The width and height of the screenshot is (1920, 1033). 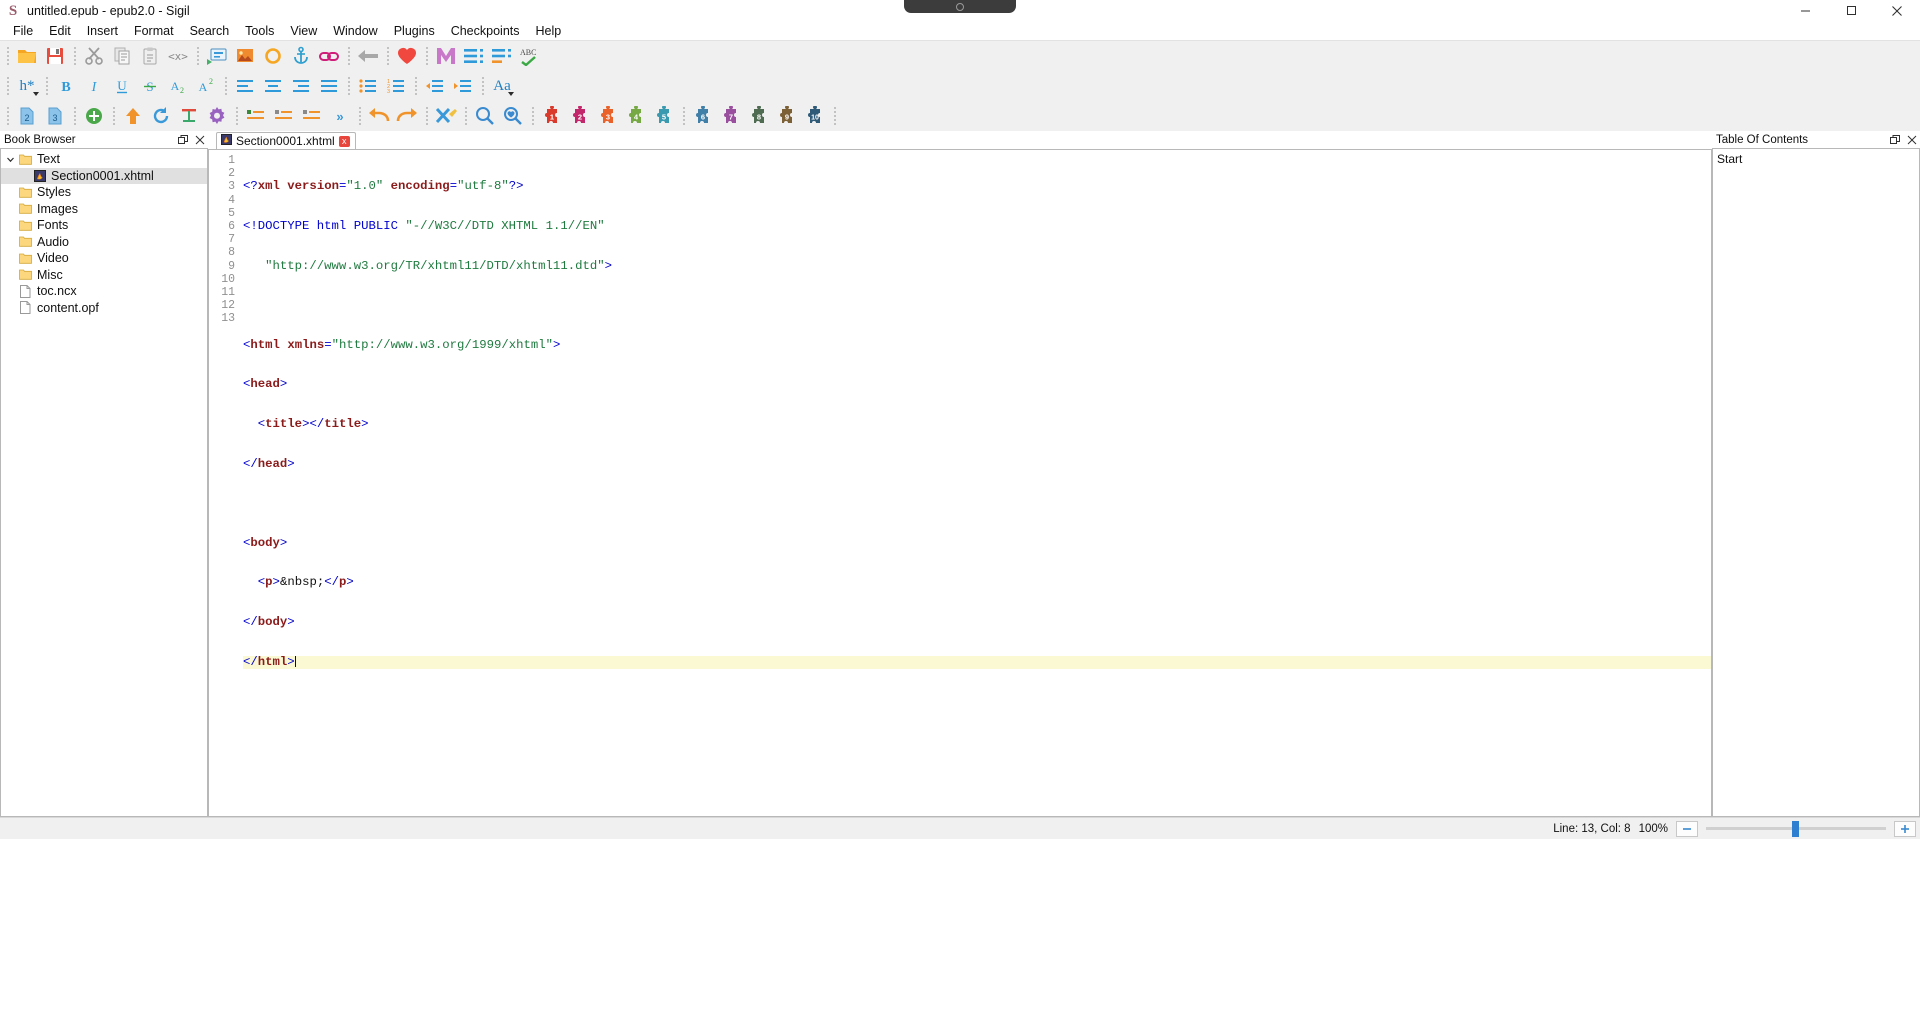 I want to click on insert-image-icon, so click(x=245, y=56).